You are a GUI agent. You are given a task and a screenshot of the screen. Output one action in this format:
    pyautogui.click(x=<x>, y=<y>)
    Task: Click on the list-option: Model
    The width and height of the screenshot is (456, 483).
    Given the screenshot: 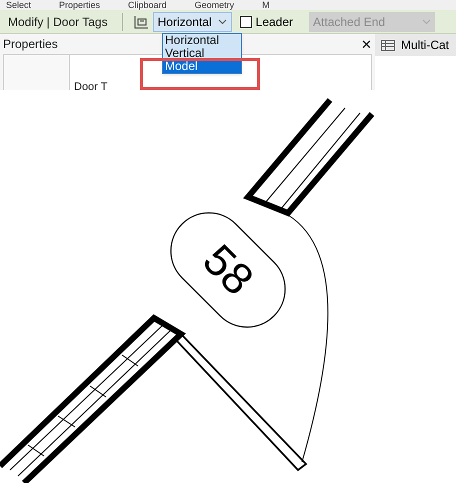 What is the action you would take?
    pyautogui.click(x=202, y=66)
    